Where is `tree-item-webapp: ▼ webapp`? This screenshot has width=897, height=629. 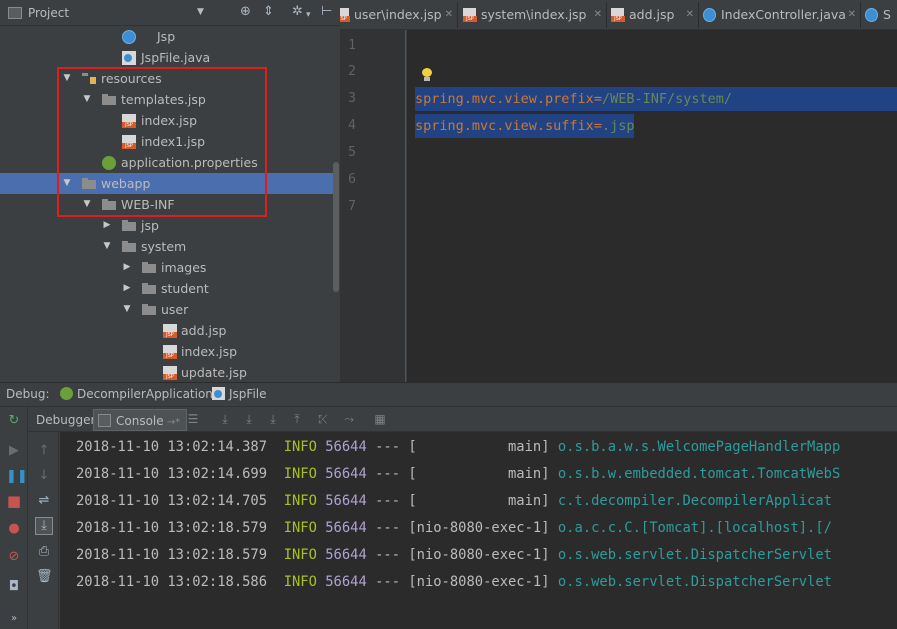 tree-item-webapp: ▼ webapp is located at coordinates (166, 183).